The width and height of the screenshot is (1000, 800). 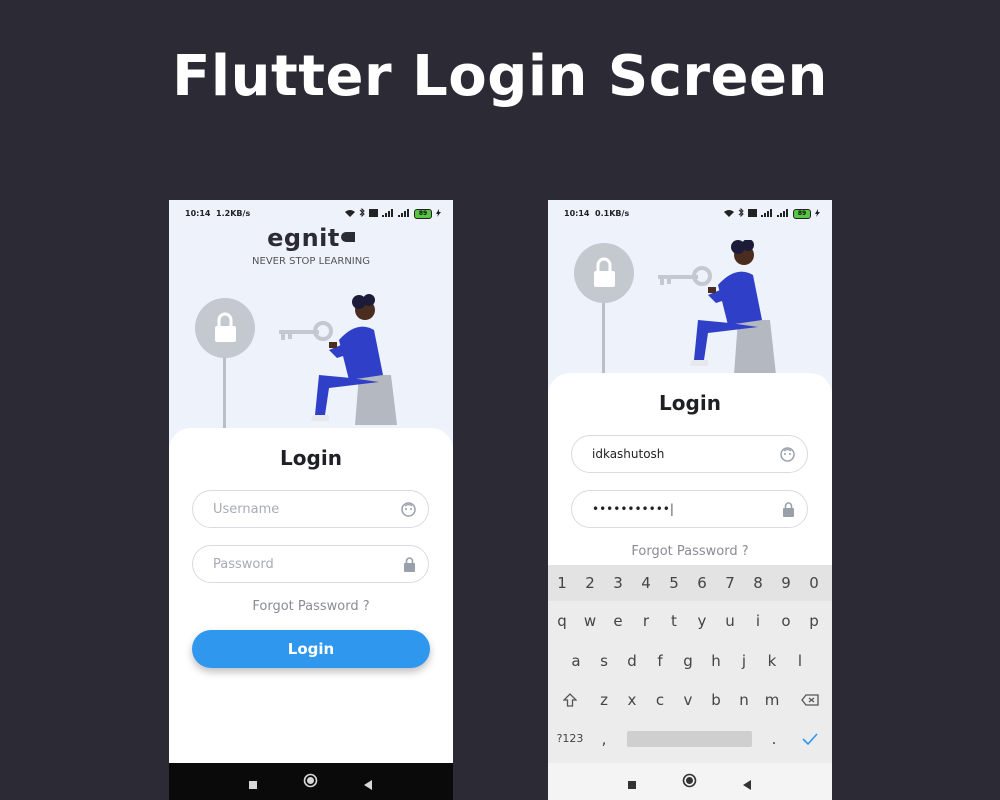 What do you see at coordinates (729, 214) in the screenshot?
I see `wifi-icon` at bounding box center [729, 214].